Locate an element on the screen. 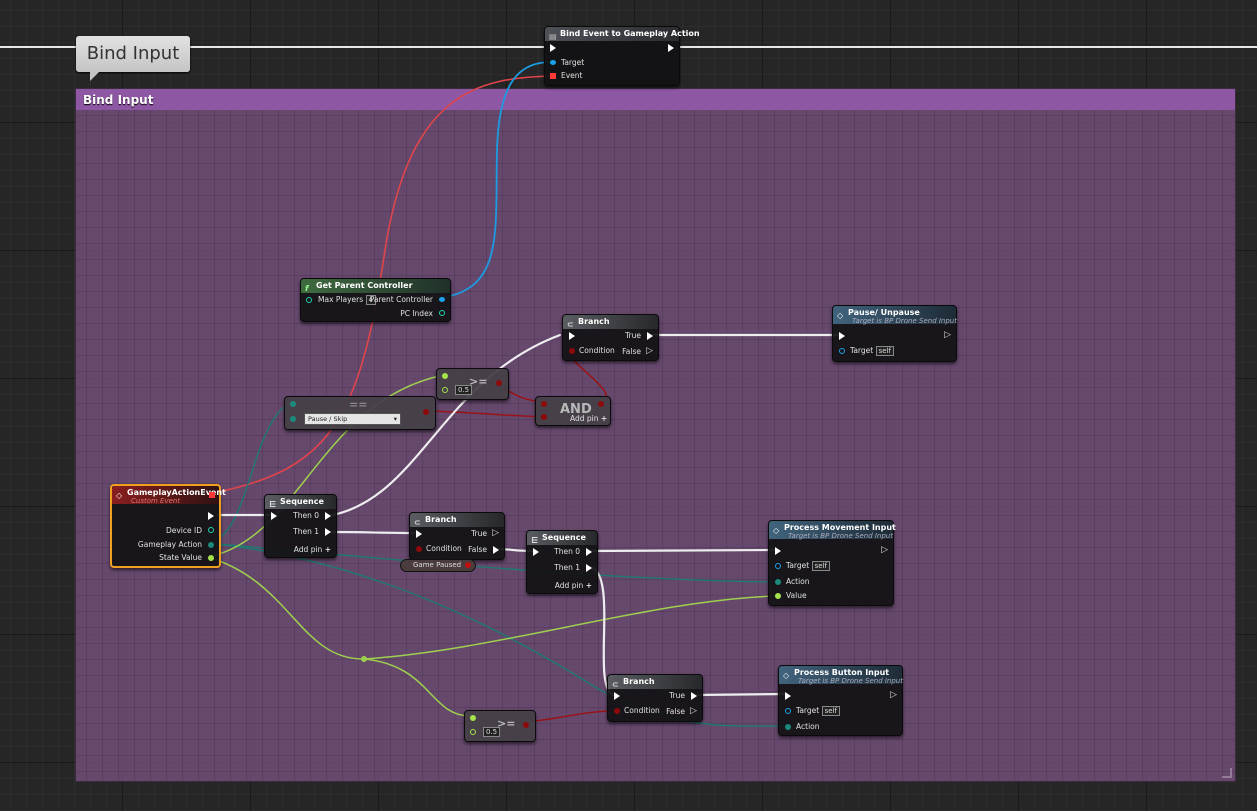 The height and width of the screenshot is (811, 1257). game-paused-out-pin is located at coordinates (468, 565).